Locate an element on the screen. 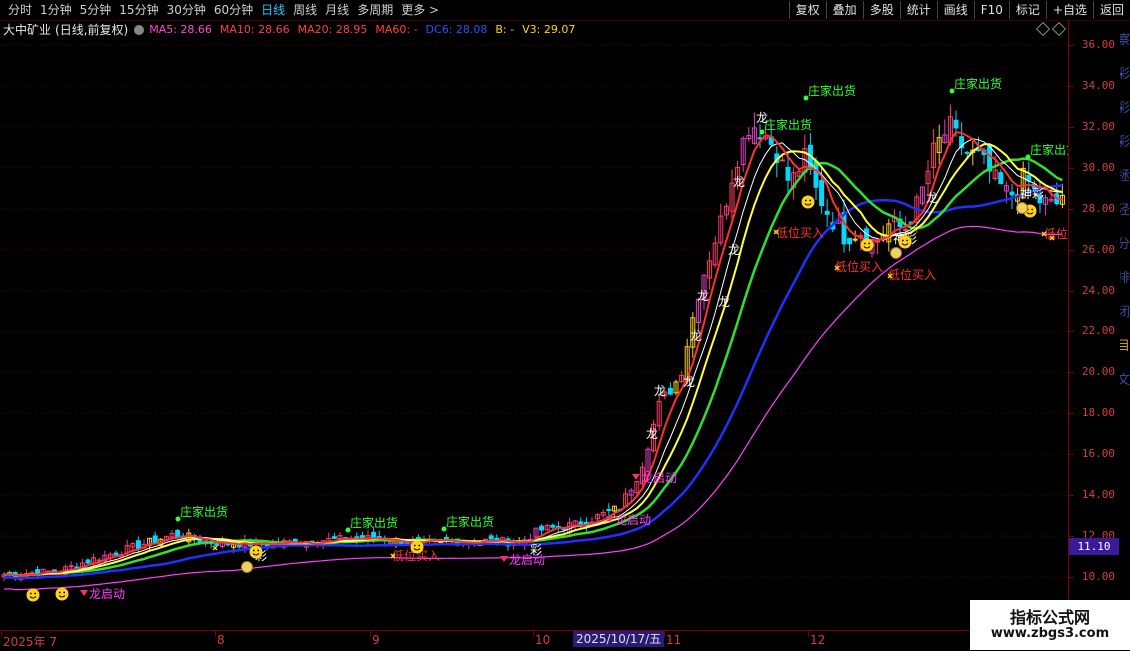 This screenshot has height=651, width=1130. f10-button: F10 is located at coordinates (991, 10).